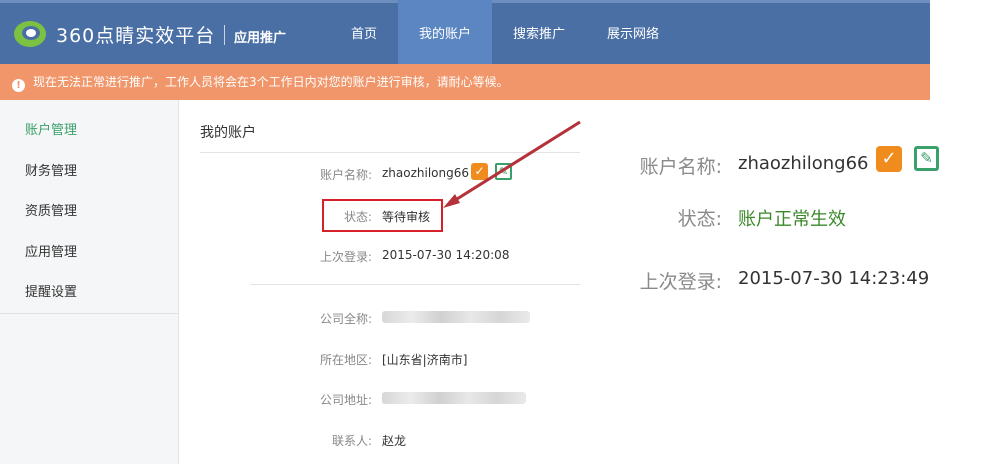 The image size is (995, 464). Describe the element at coordinates (426, 173) in the screenshot. I see `account-name-value: zhaozhilong66` at that location.